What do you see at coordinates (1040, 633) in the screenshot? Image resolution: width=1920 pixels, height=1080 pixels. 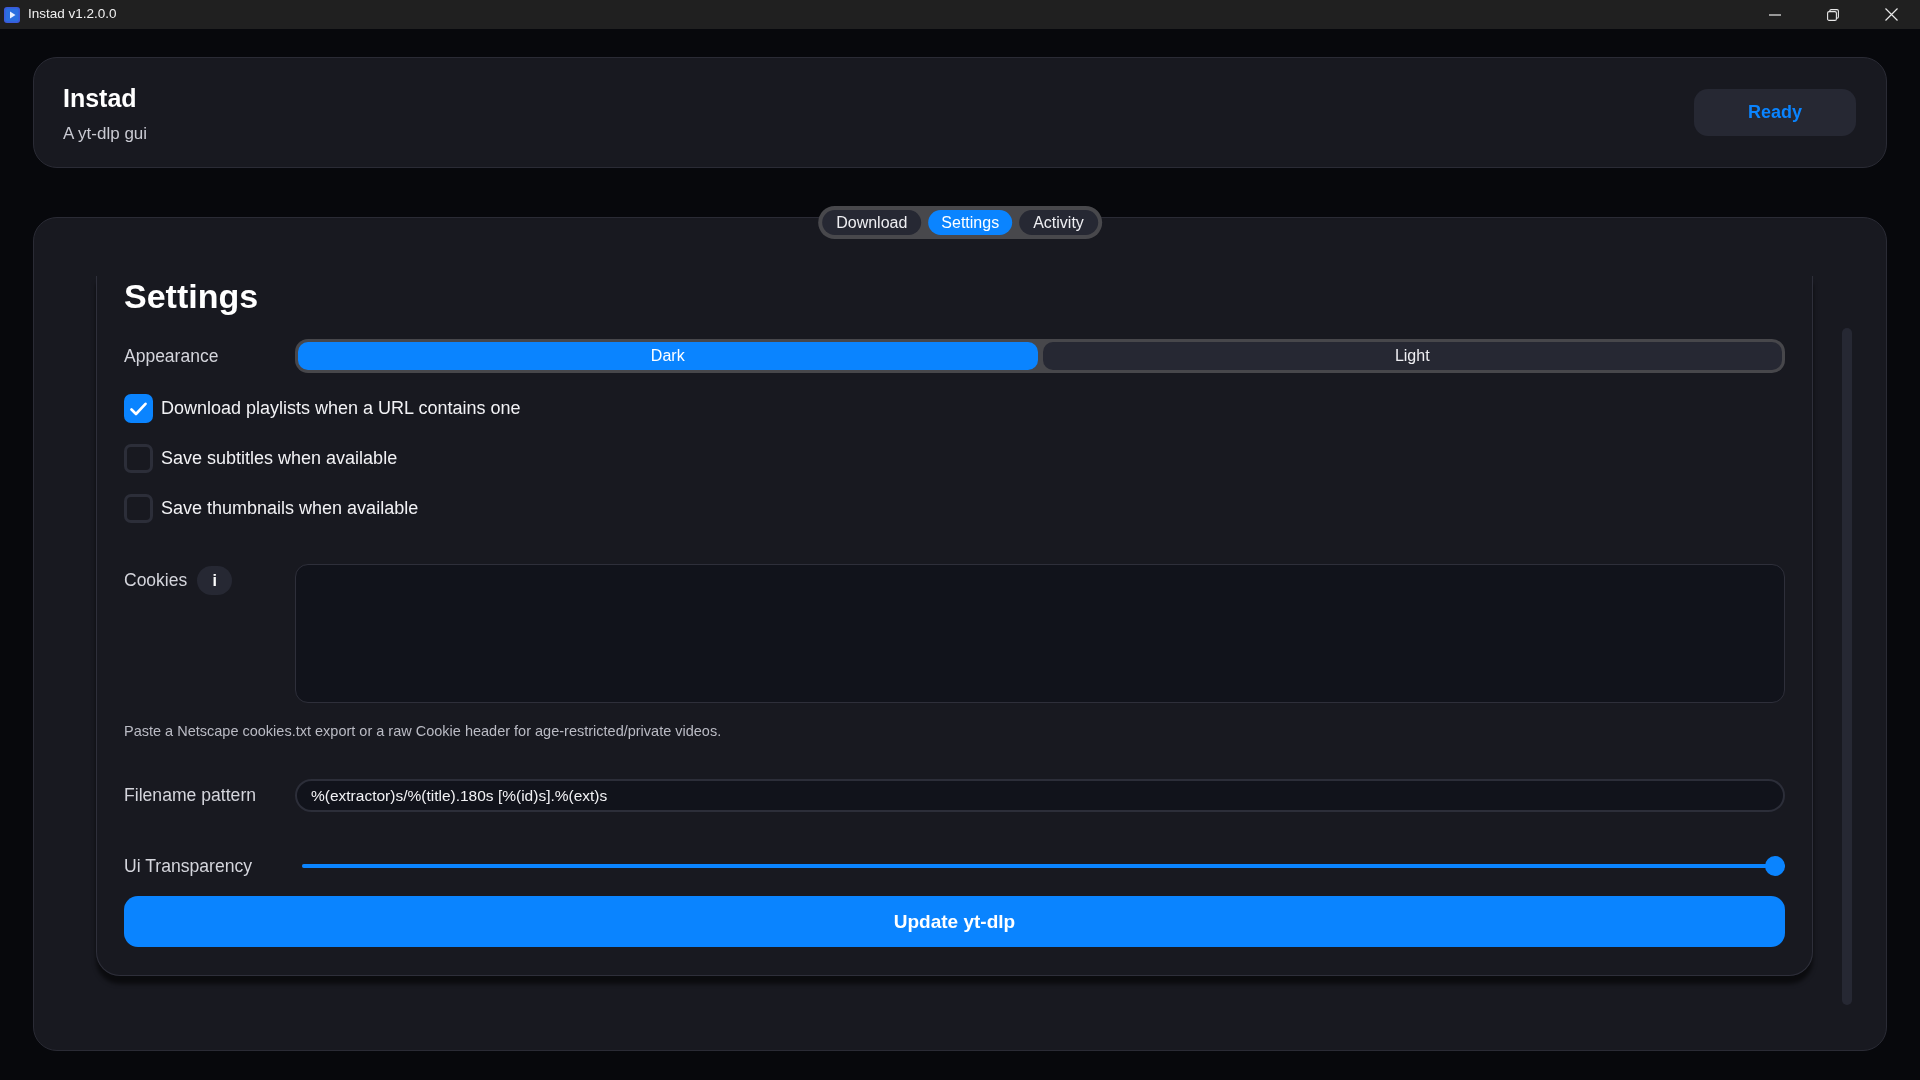 I see `cookies-field` at bounding box center [1040, 633].